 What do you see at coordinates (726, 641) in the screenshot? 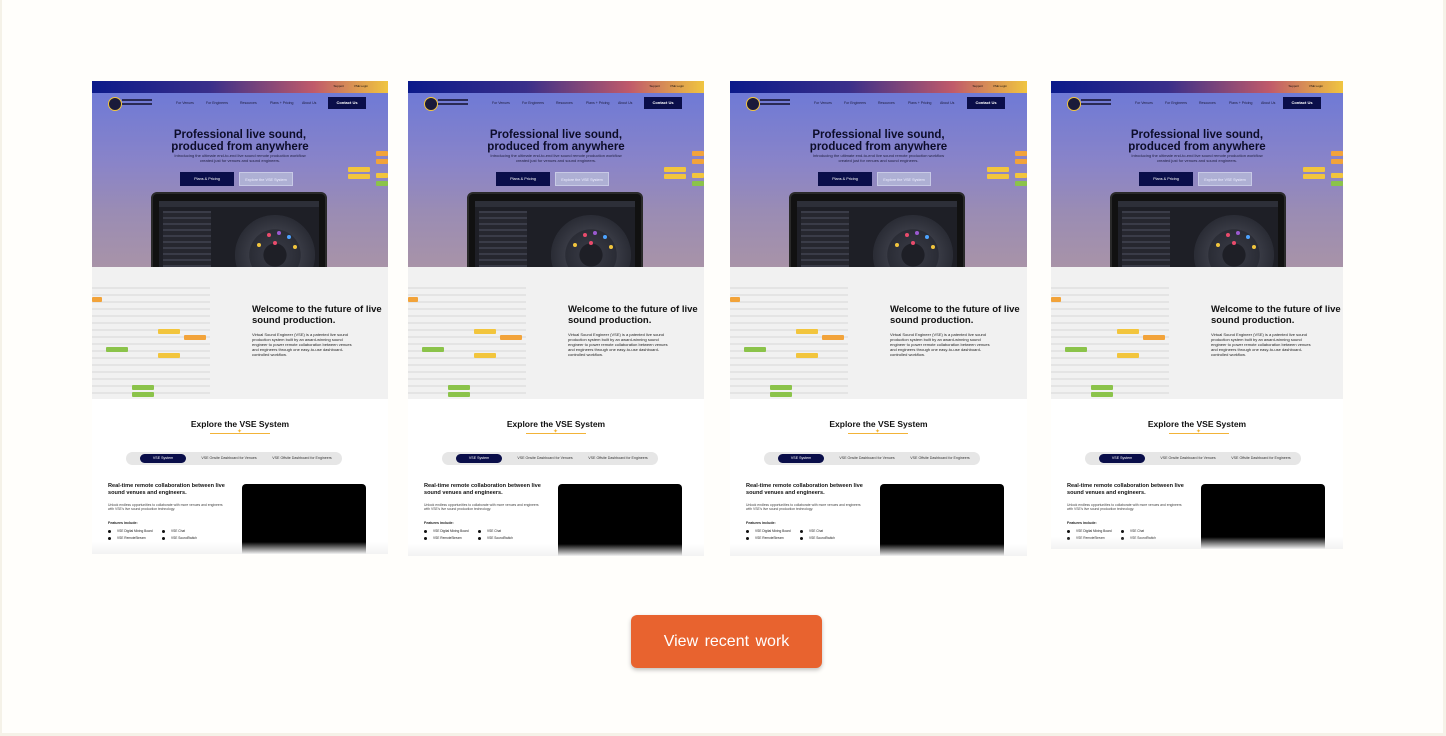
I see `view-recent-work-button: View recent work` at bounding box center [726, 641].